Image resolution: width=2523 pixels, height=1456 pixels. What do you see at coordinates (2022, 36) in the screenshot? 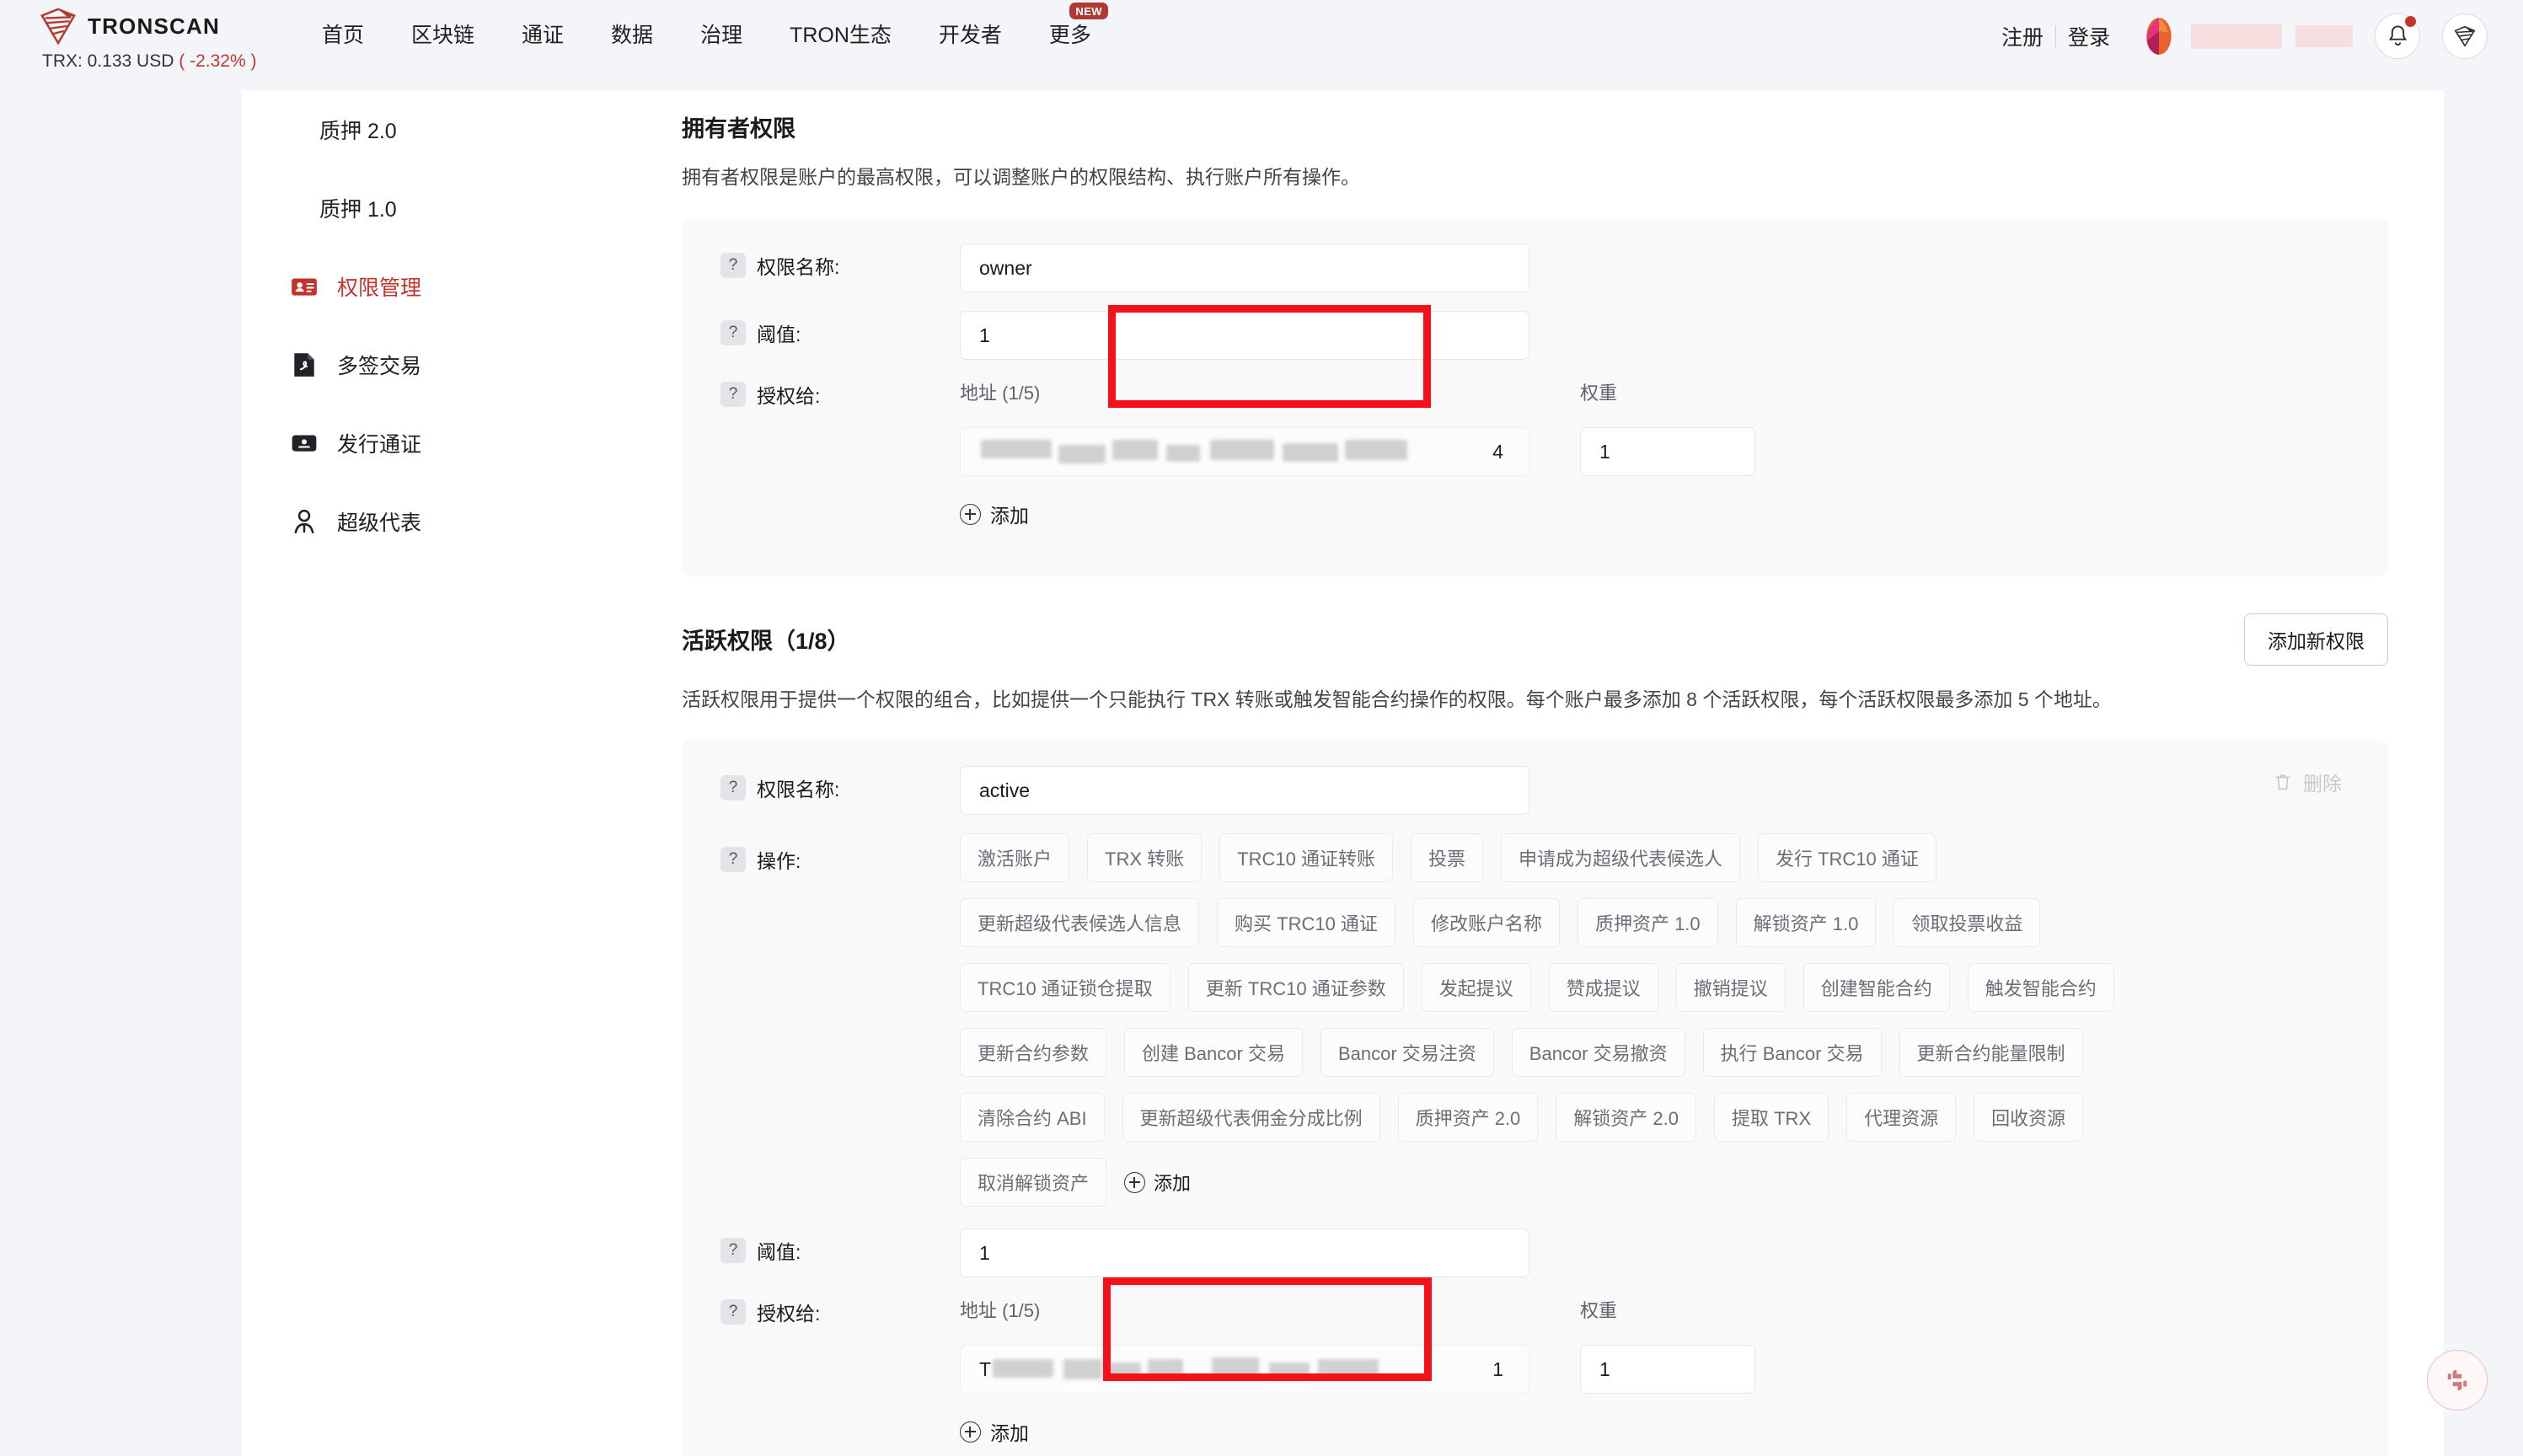
I see `register-link: 注册` at bounding box center [2022, 36].